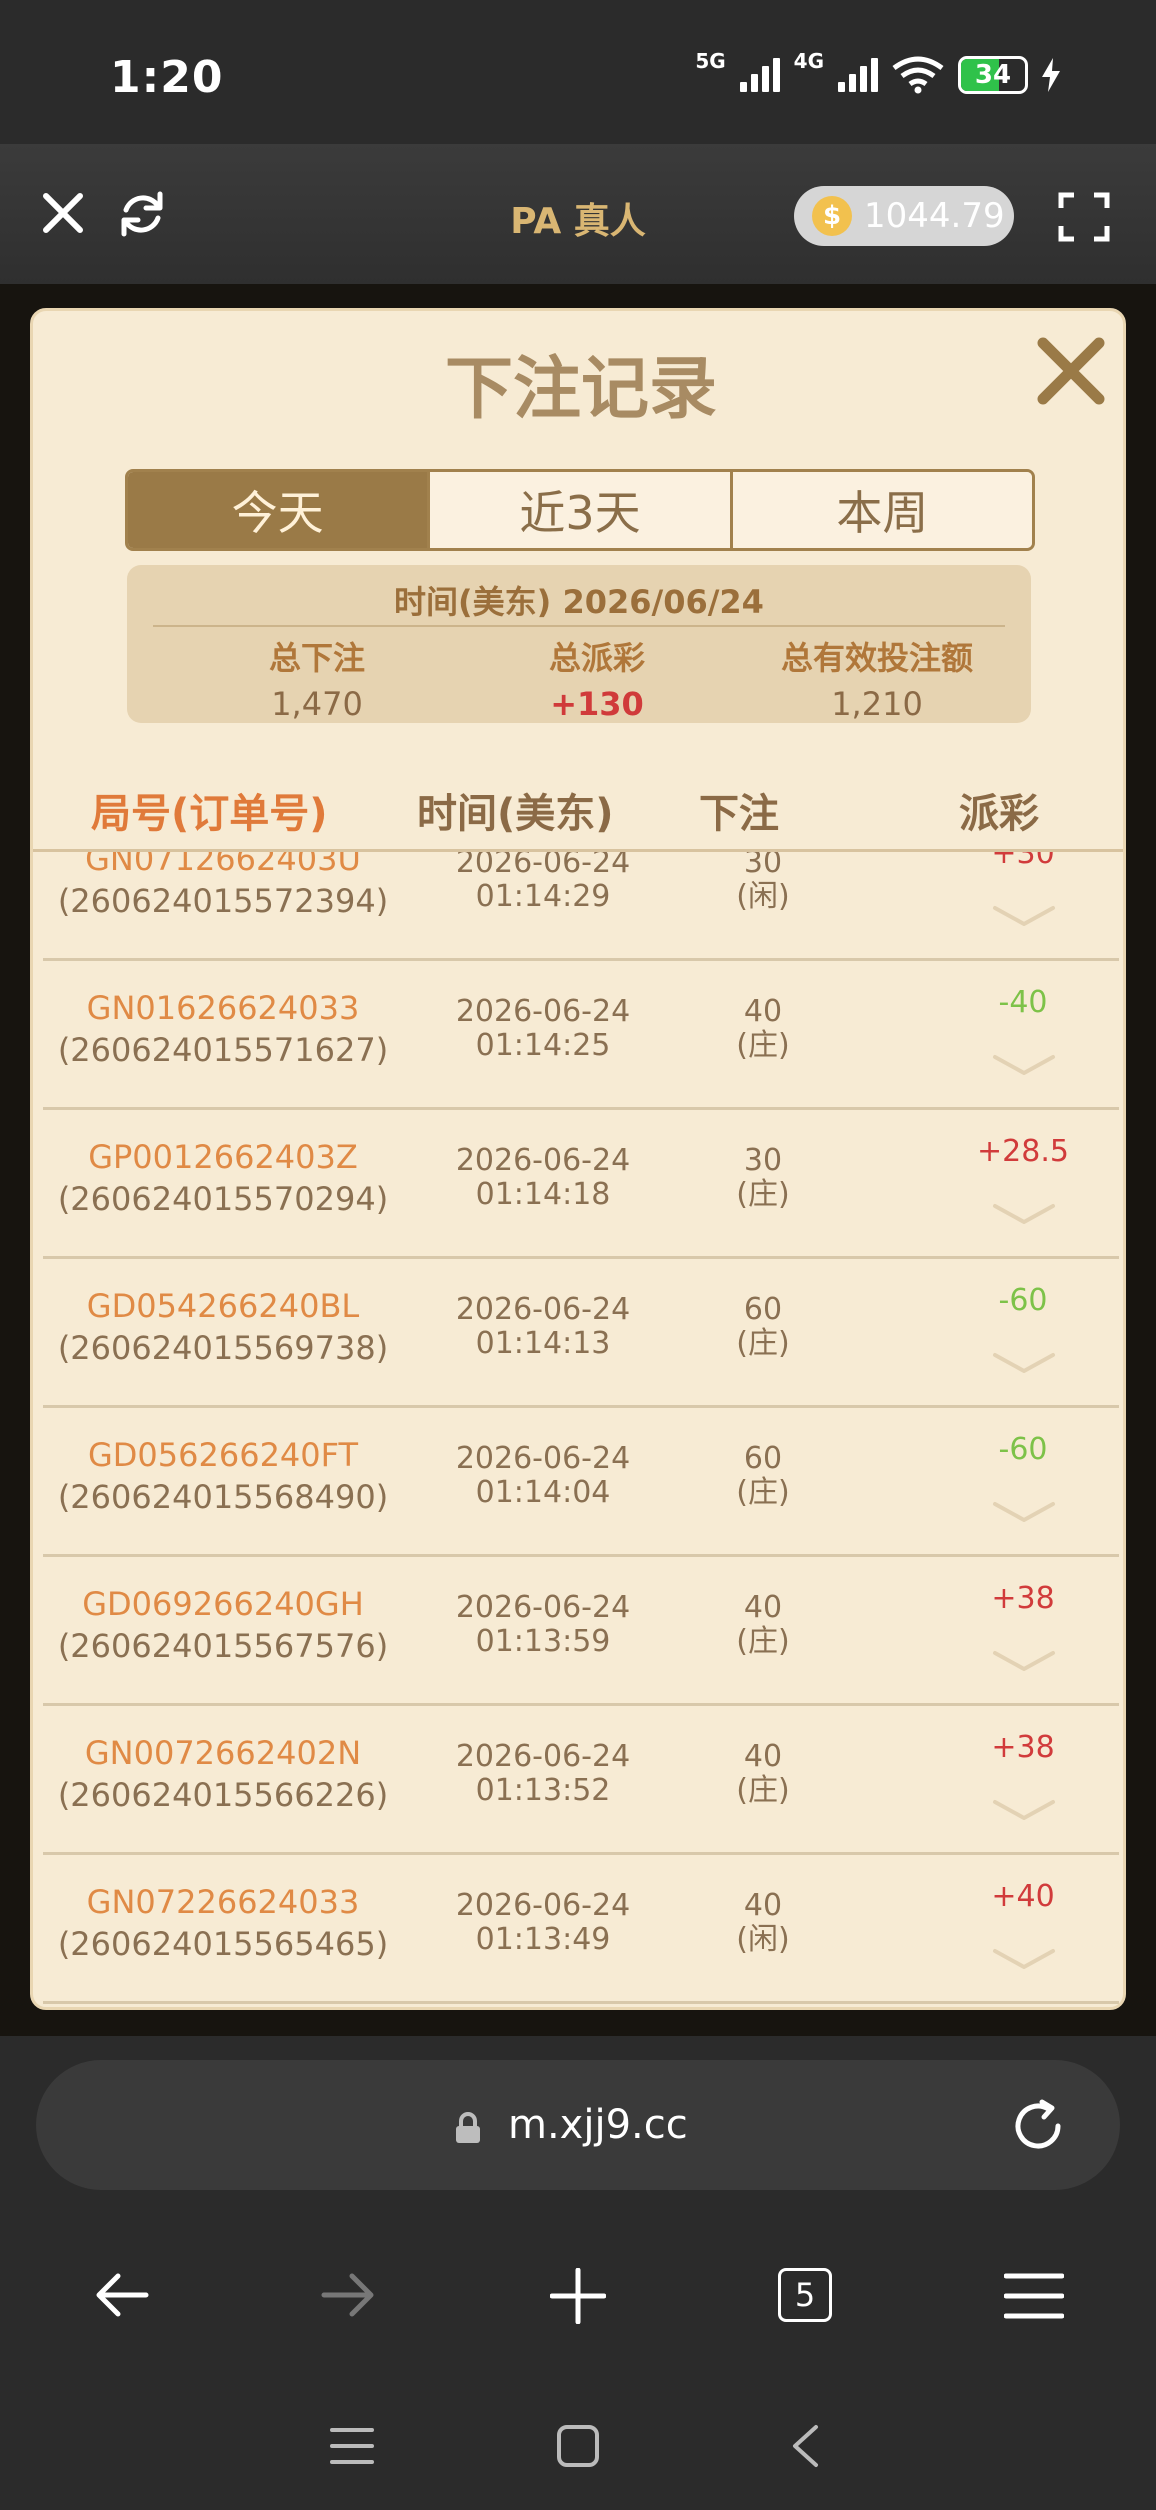 Image resolution: width=1156 pixels, height=2510 pixels. What do you see at coordinates (223, 1902) in the screenshot?
I see `game-id: GN07226624033` at bounding box center [223, 1902].